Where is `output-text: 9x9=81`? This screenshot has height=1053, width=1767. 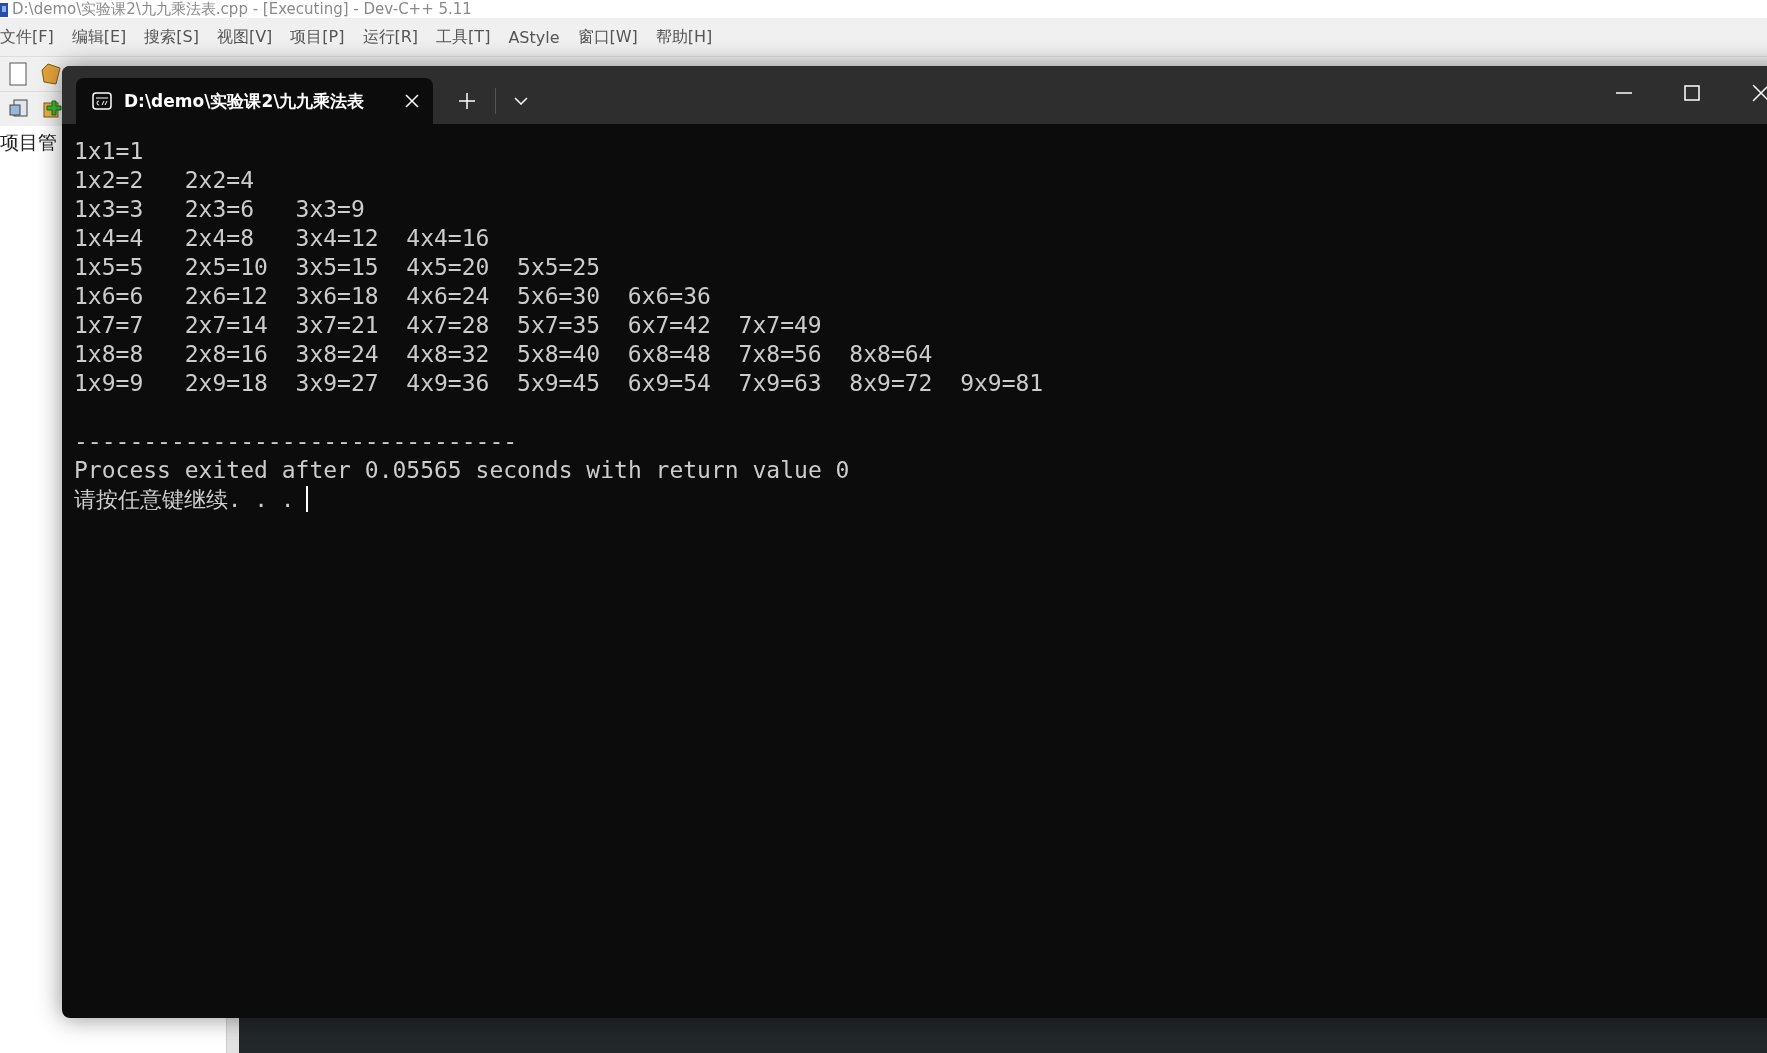
output-text: 9x9=81 is located at coordinates (1002, 383).